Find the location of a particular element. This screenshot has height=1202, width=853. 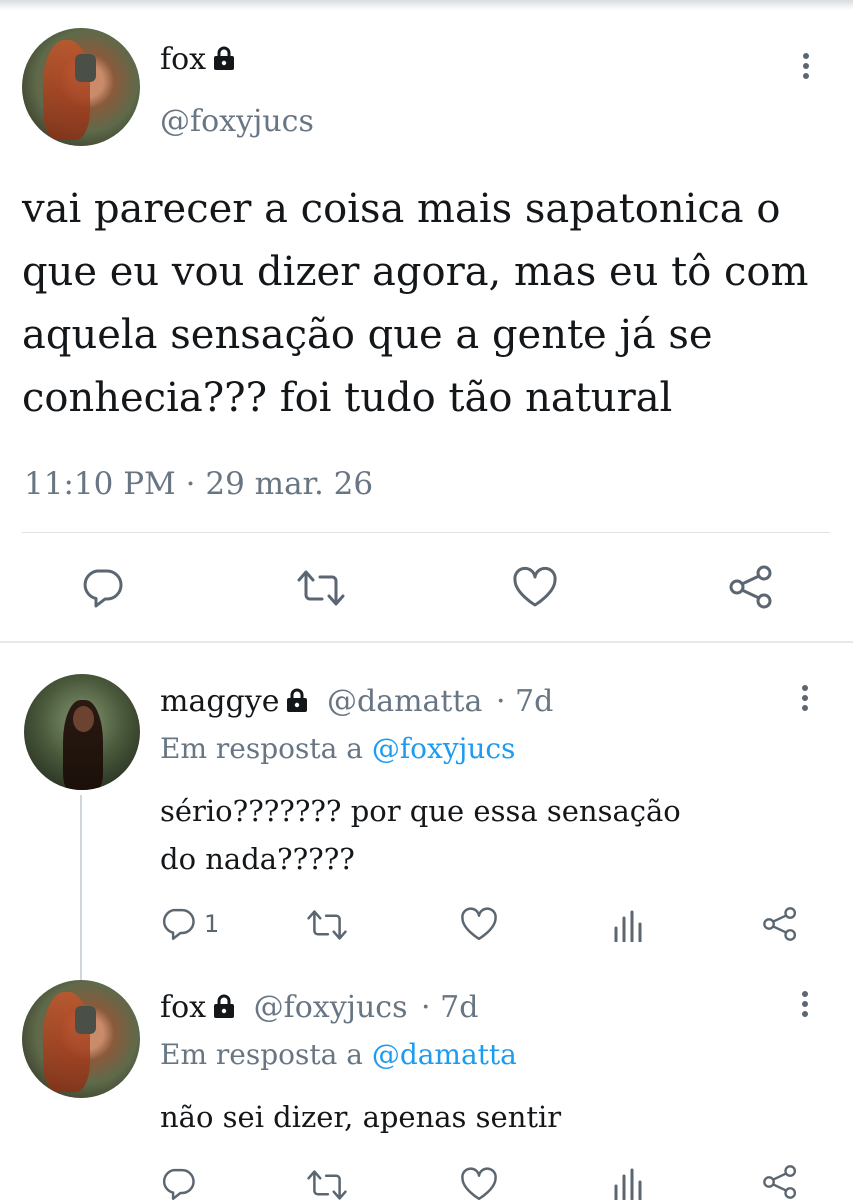

tweet-timestamp: 11:10 PM · 29 mar. 26 is located at coordinates (198, 484).